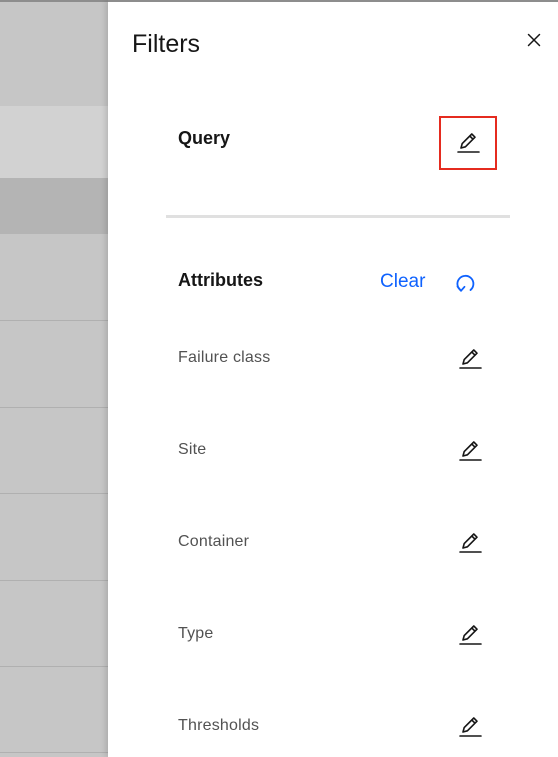  I want to click on attributes-title: Attributes, so click(220, 280).